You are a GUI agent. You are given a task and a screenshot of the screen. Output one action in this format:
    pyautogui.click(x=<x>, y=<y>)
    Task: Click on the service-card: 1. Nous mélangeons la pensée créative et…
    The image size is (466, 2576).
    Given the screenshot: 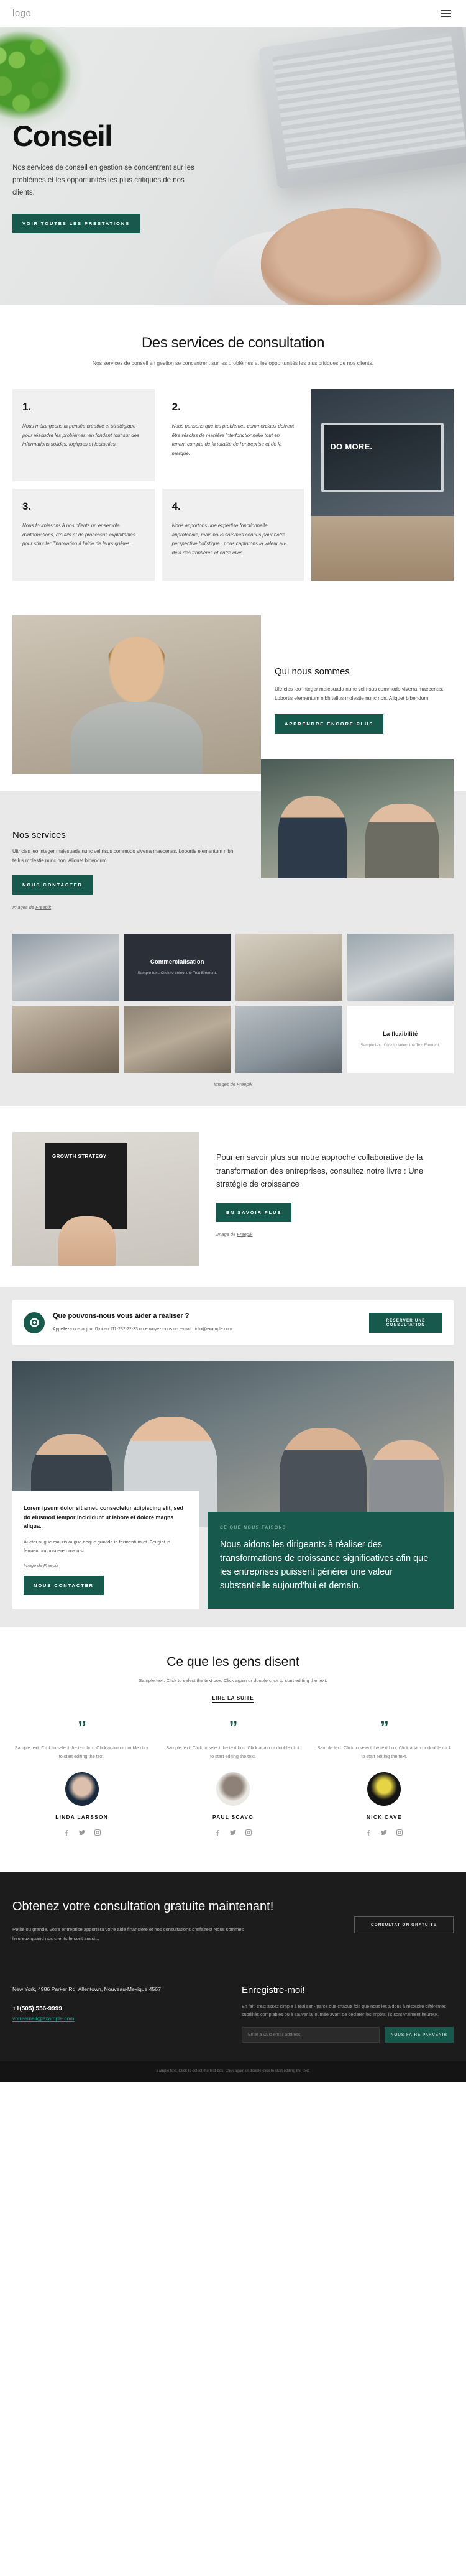 What is the action you would take?
    pyautogui.click(x=83, y=435)
    